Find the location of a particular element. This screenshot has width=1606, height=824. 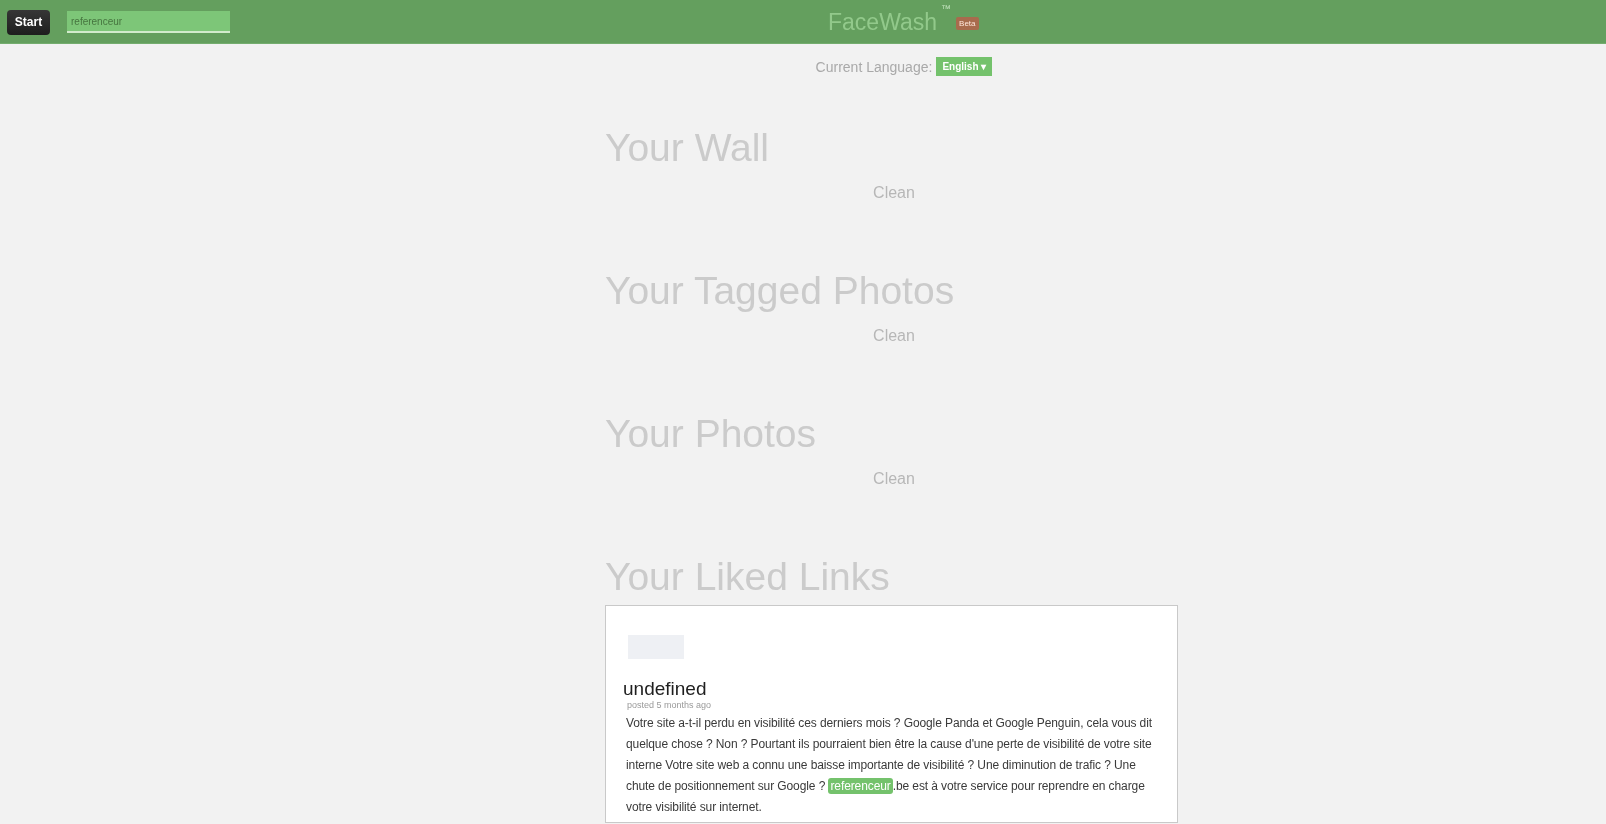

post-text: Votre site a-t-il perdu en visibilité ces derniers mois ? Google Panda et Google Penguin, cela vous dit quelque chose ? Non ? Pourtant ils pourraient bien être la cause d'une perte de visibilité de votre site interne Votre site web a connu une baisse importante de visibilité ? Une diminution de trafic ? Une chute de positionnement sur Google ? referenceur .be est à votre service pour reprendre en charge votre visibilité sur internet. is located at coordinates (889, 765).